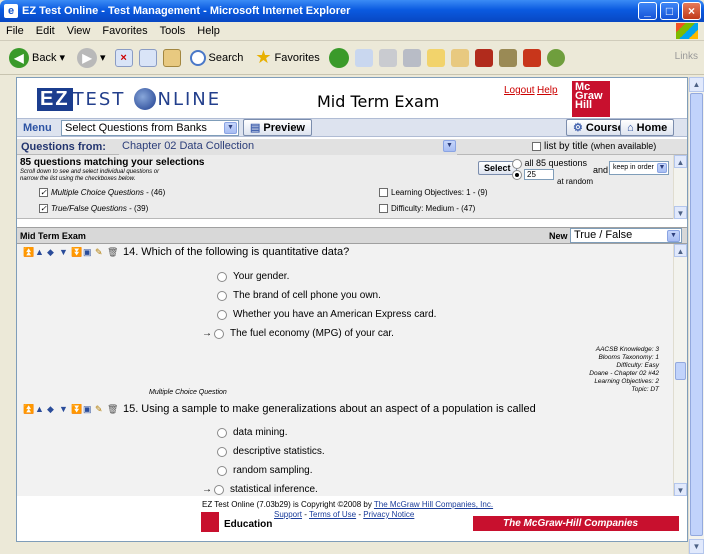  Describe the element at coordinates (433, 504) in the screenshot. I see `mcgraw-hill-link: The McGraw Hill Companies, Inc.` at that location.